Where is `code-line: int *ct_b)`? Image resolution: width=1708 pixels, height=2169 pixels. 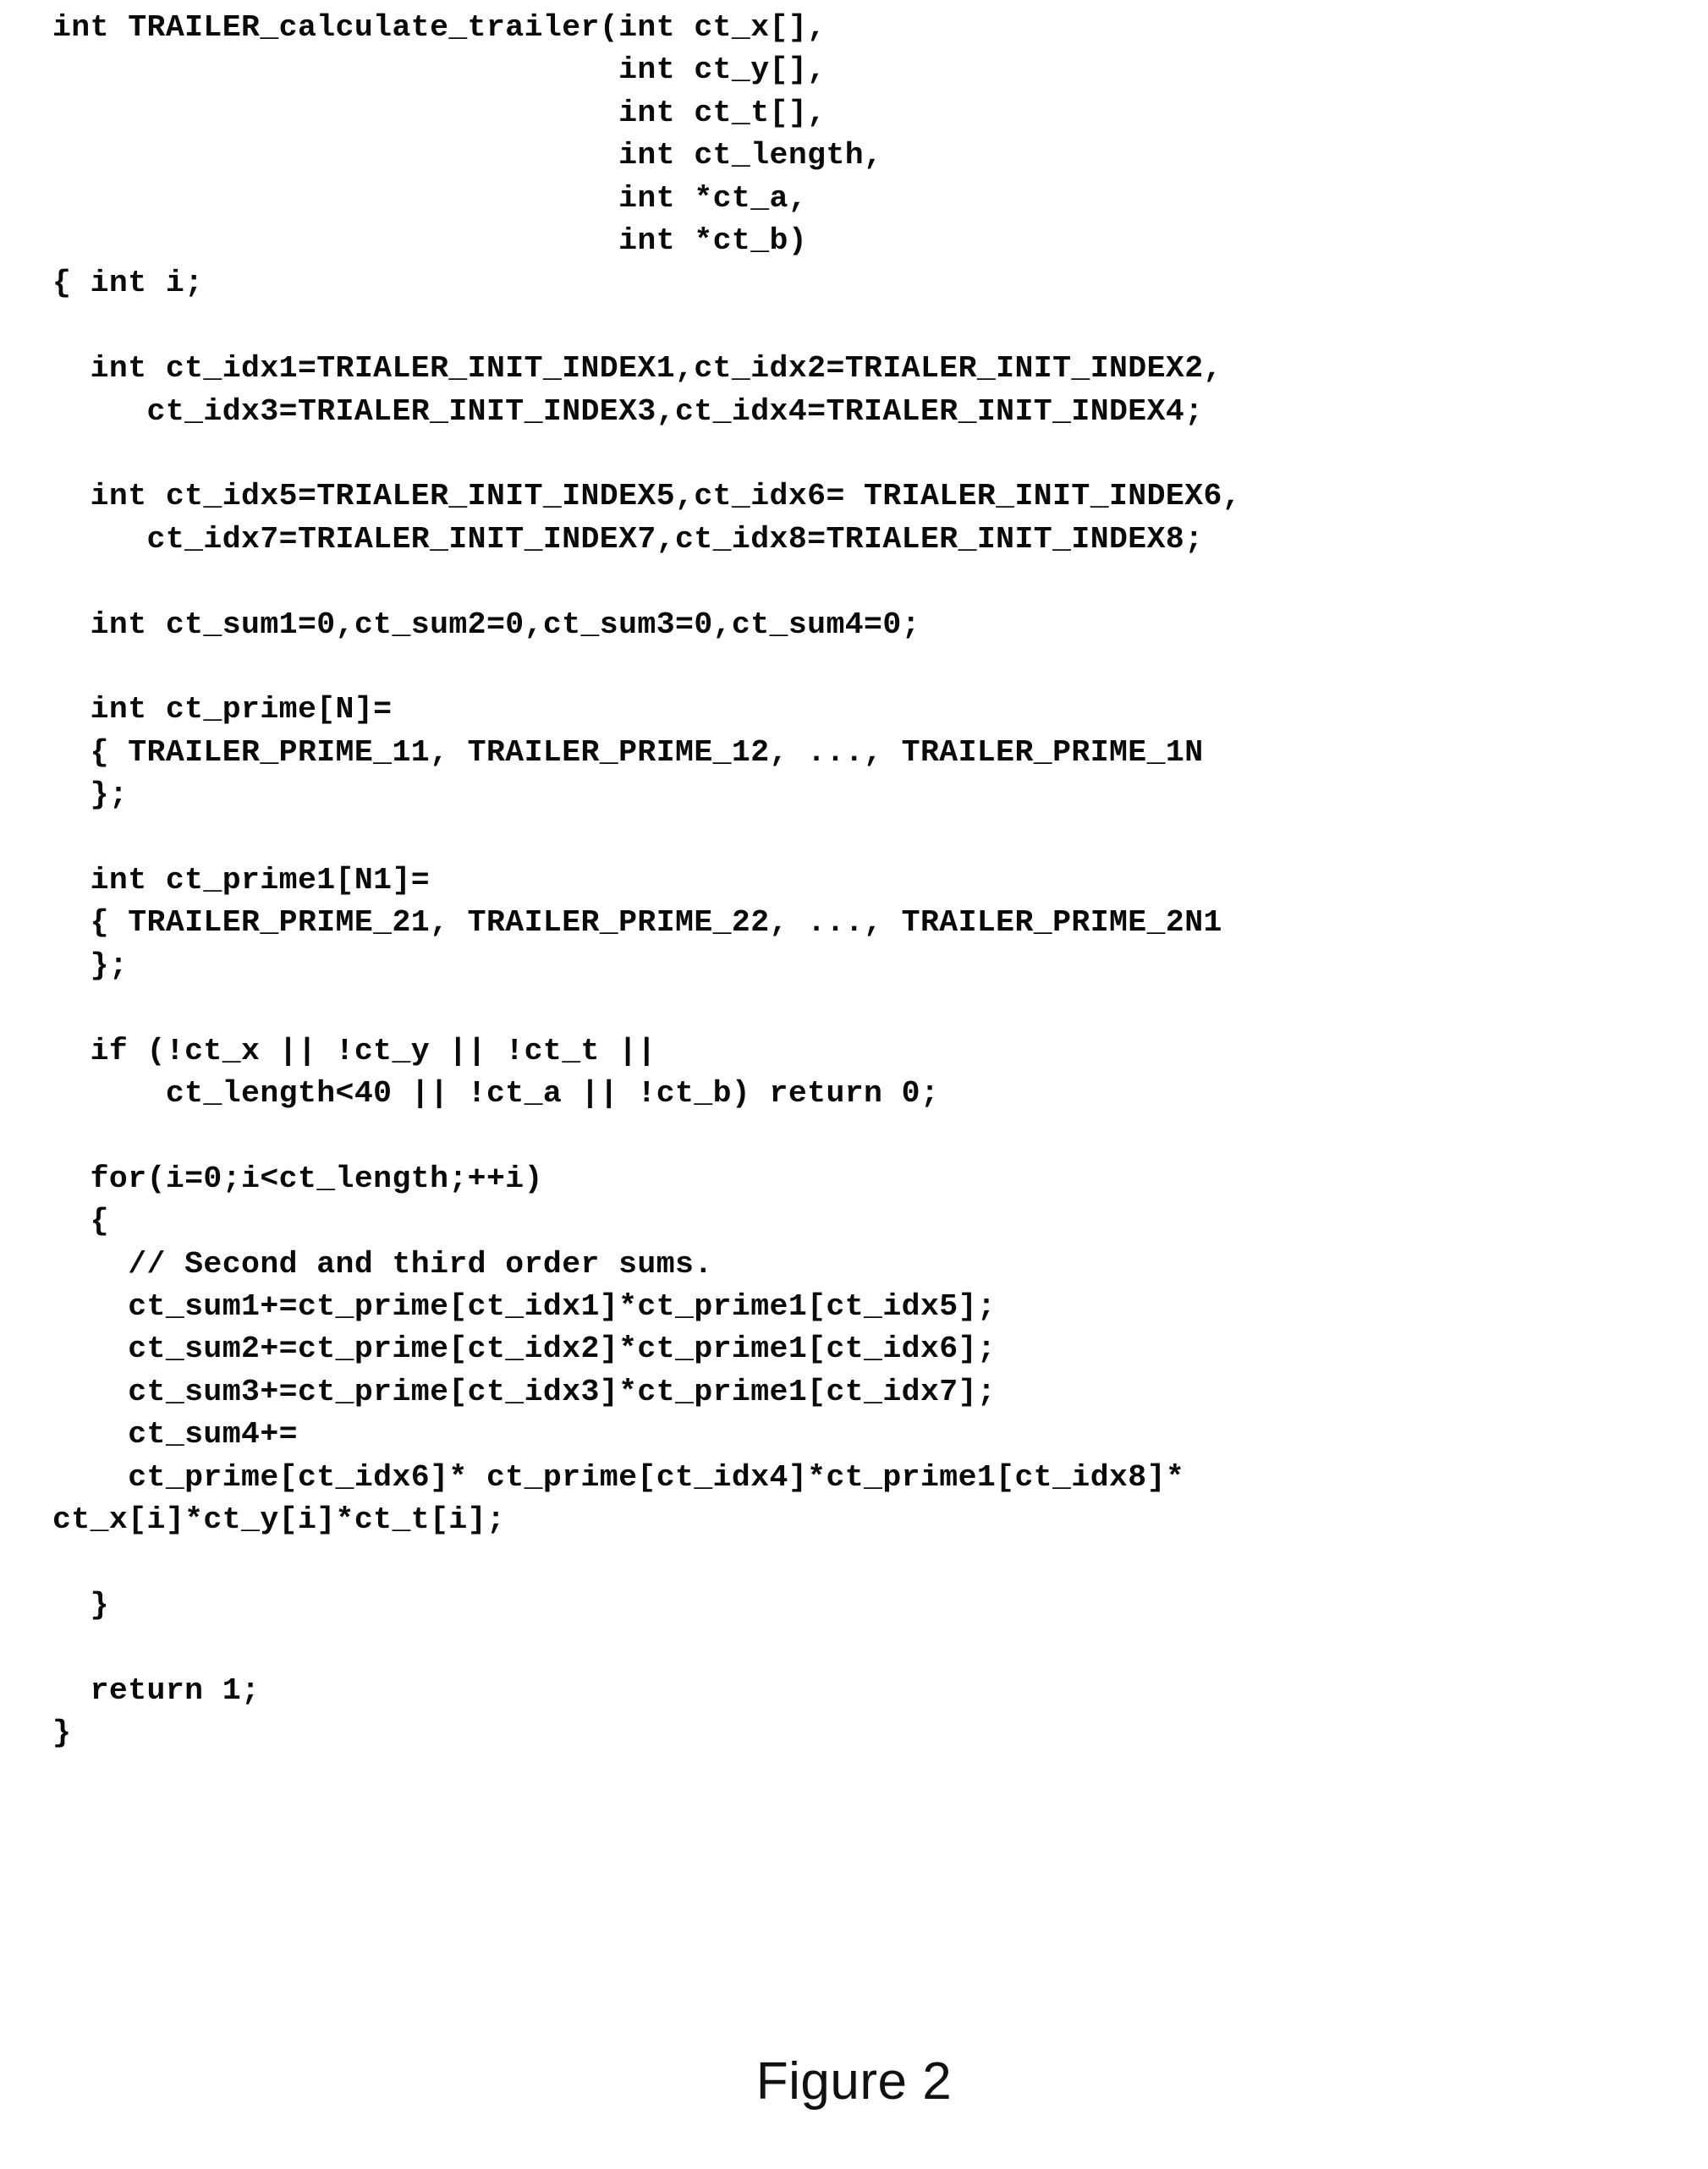 code-line: int *ct_b) is located at coordinates (430, 241).